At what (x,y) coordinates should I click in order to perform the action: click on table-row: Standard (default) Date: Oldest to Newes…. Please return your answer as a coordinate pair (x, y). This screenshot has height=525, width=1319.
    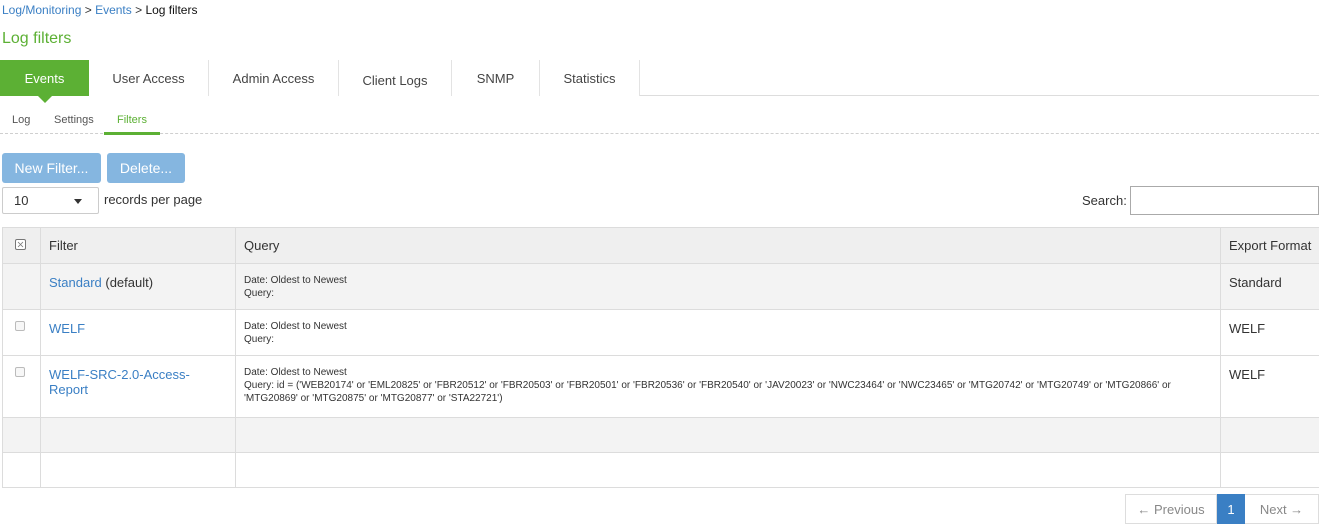
    Looking at the image, I should click on (661, 287).